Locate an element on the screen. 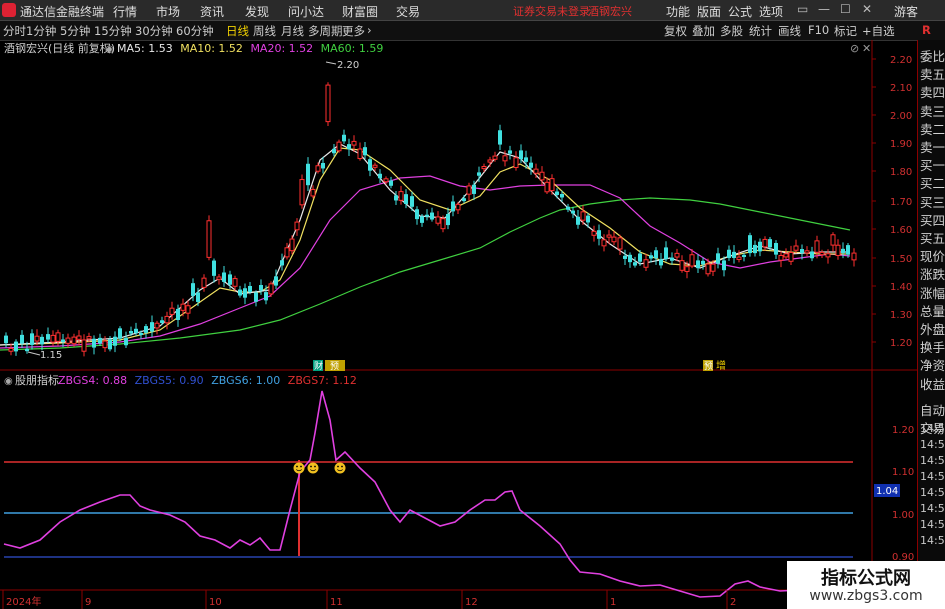  tf-monthly: 月线 is located at coordinates (292, 31).